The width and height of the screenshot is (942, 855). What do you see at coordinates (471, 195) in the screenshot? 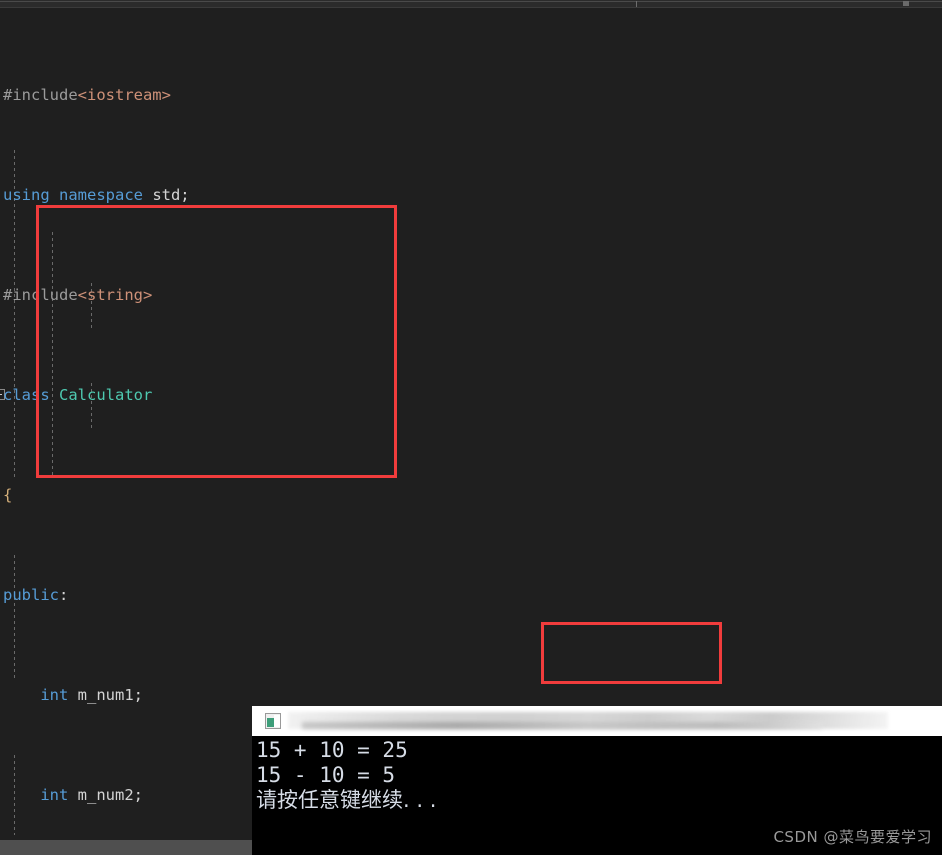
I see `code-line: using namespace std;` at bounding box center [471, 195].